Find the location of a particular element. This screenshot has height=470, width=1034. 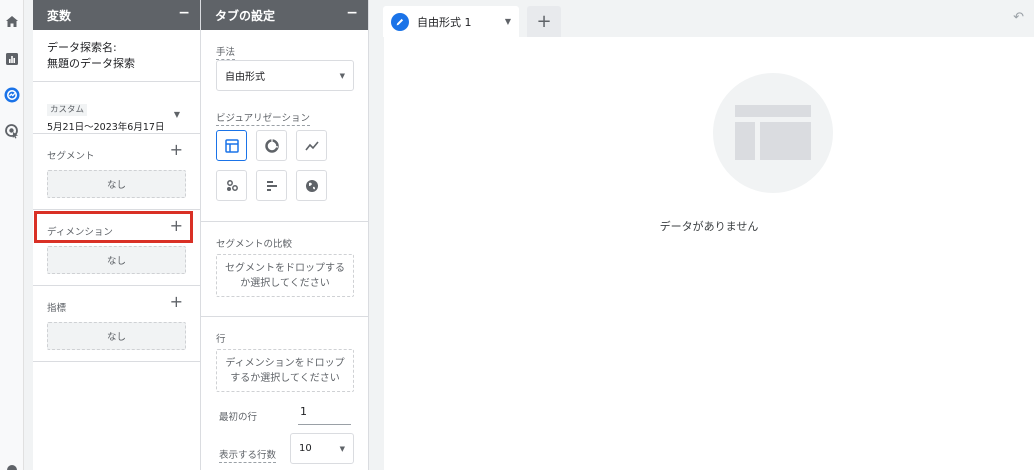

bar-chart-icon is located at coordinates (271, 185).